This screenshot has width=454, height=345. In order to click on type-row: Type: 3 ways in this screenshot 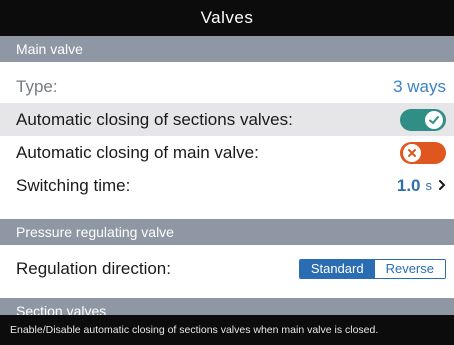, I will do `click(227, 86)`.